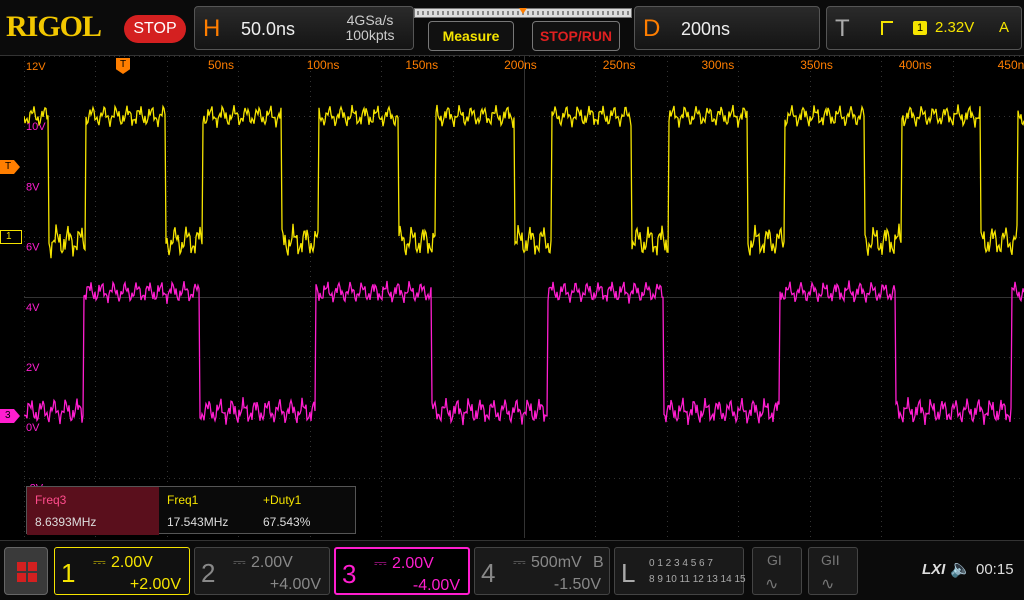 The width and height of the screenshot is (1024, 600). I want to click on rigol-logo: RIGOL, so click(54, 26).